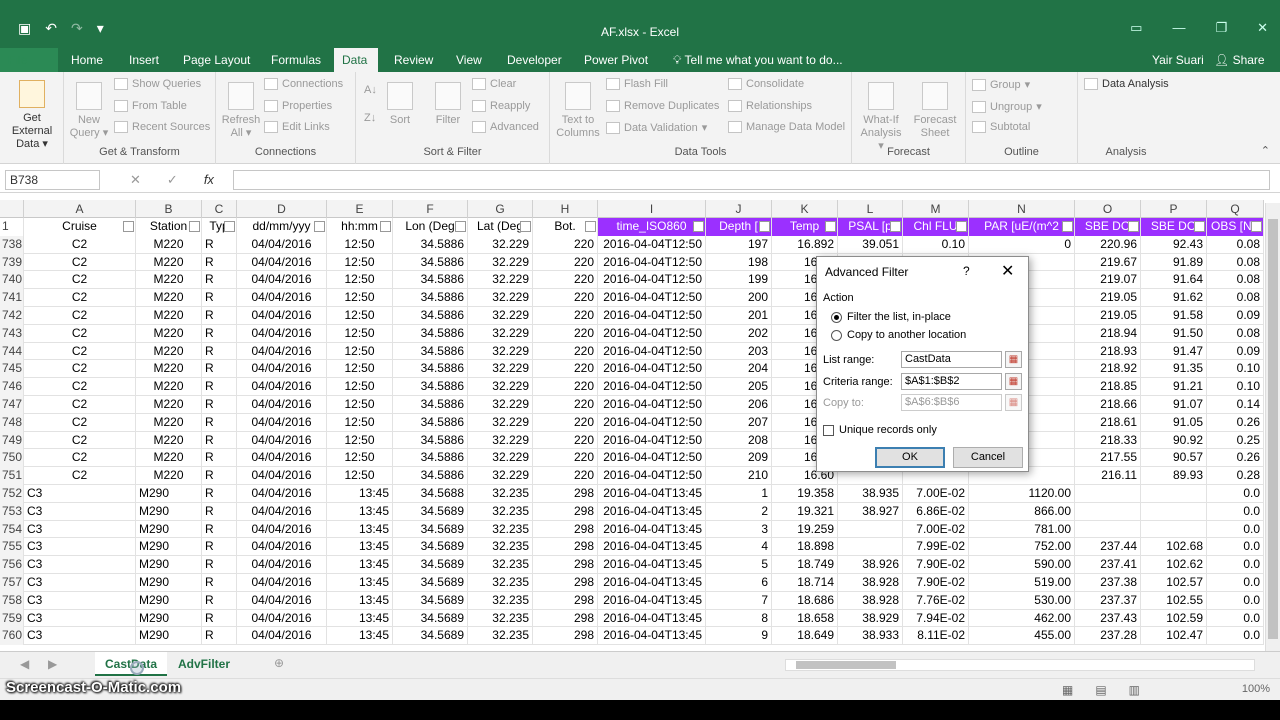 The width and height of the screenshot is (1280, 720). Describe the element at coordinates (1174, 280) in the screenshot. I see `table-cell: 91.64` at that location.